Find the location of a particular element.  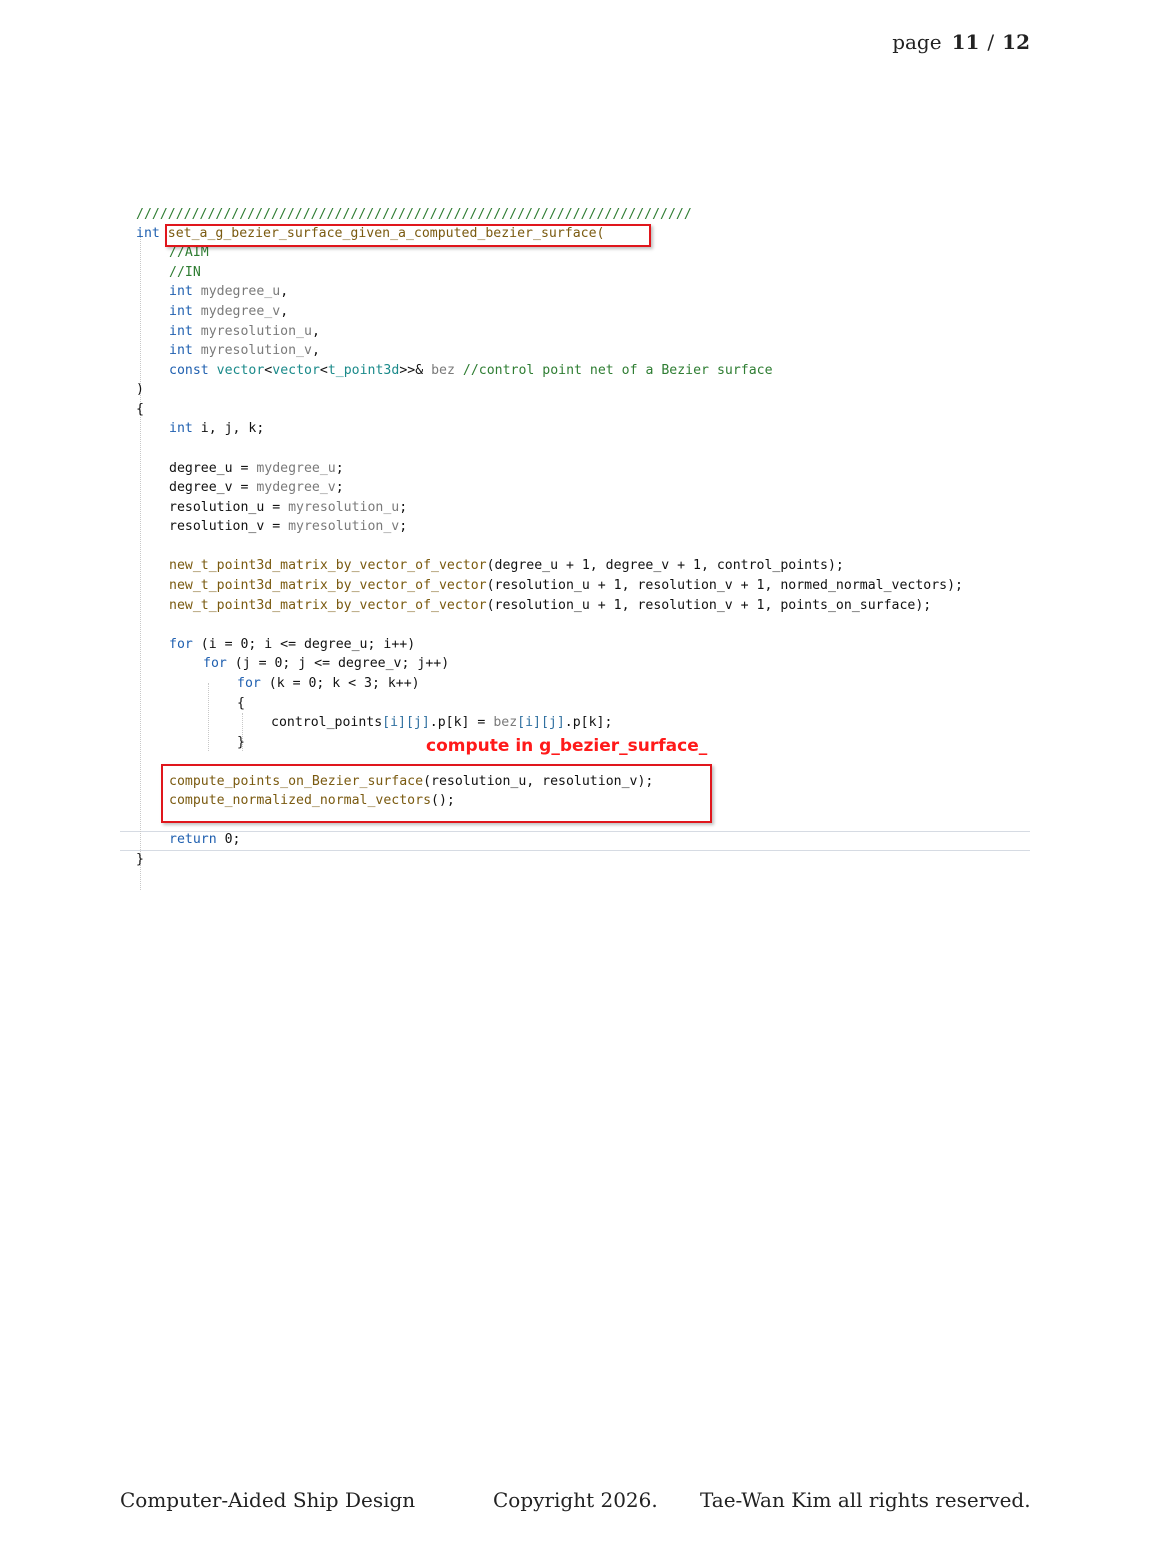

type-point3d: t_point3d is located at coordinates (363, 370).